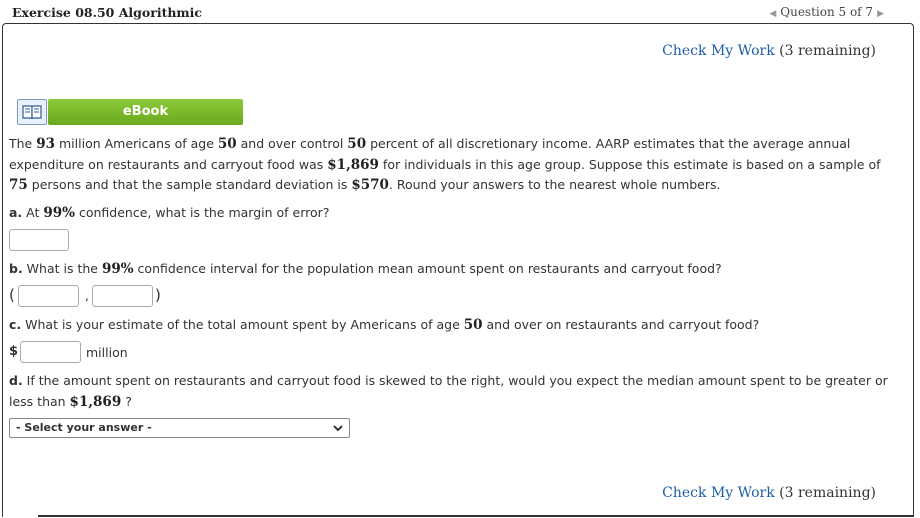 This screenshot has height=518, width=920. I want to click on unit-million: million, so click(107, 352).